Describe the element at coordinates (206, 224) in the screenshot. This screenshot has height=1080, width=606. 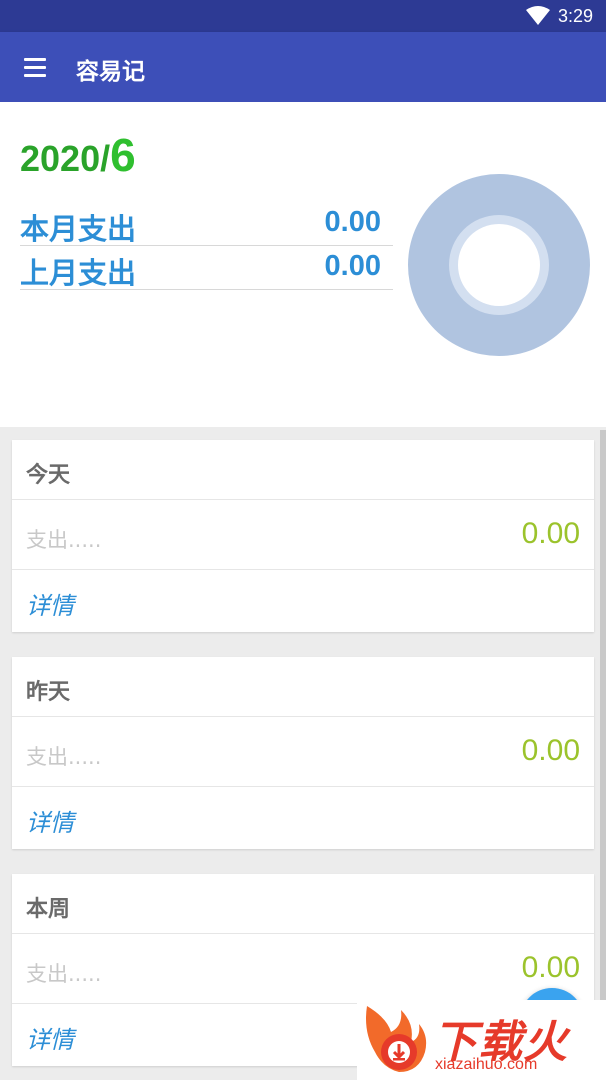
I see `this-month-expense-row: 本月支出 0.00` at that location.